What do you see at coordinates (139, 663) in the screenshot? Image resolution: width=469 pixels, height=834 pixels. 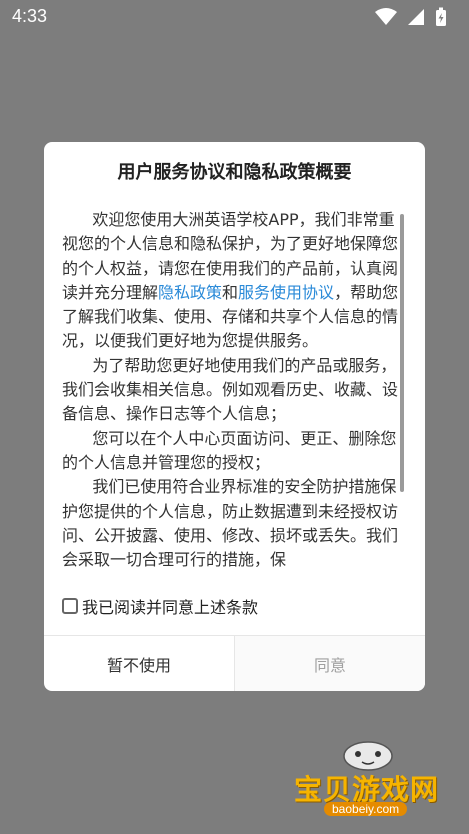 I see `decline-button: 暂不使用` at bounding box center [139, 663].